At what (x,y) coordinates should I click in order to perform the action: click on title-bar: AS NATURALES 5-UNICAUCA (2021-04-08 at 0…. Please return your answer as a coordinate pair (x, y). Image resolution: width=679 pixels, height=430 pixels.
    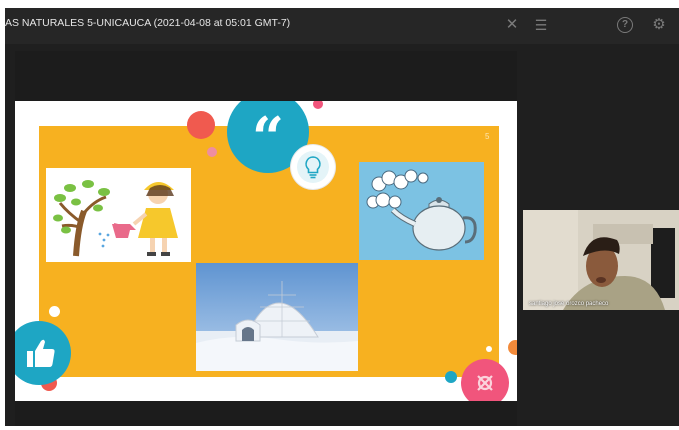
    Looking at the image, I should click on (342, 26).